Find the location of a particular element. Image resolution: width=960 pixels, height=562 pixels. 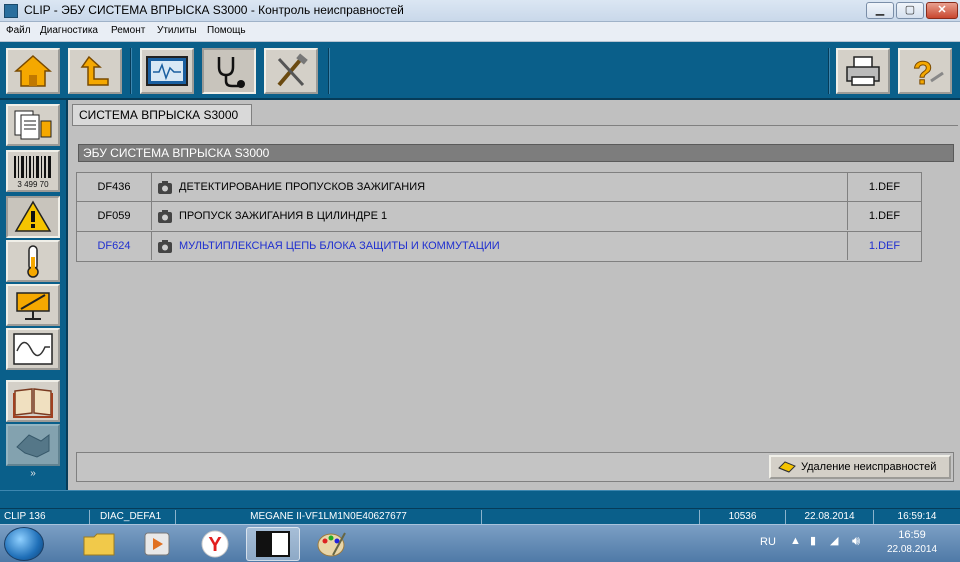

tab-injection-system: СИСТЕМА ВПРЫСКА S3000 is located at coordinates (162, 115).